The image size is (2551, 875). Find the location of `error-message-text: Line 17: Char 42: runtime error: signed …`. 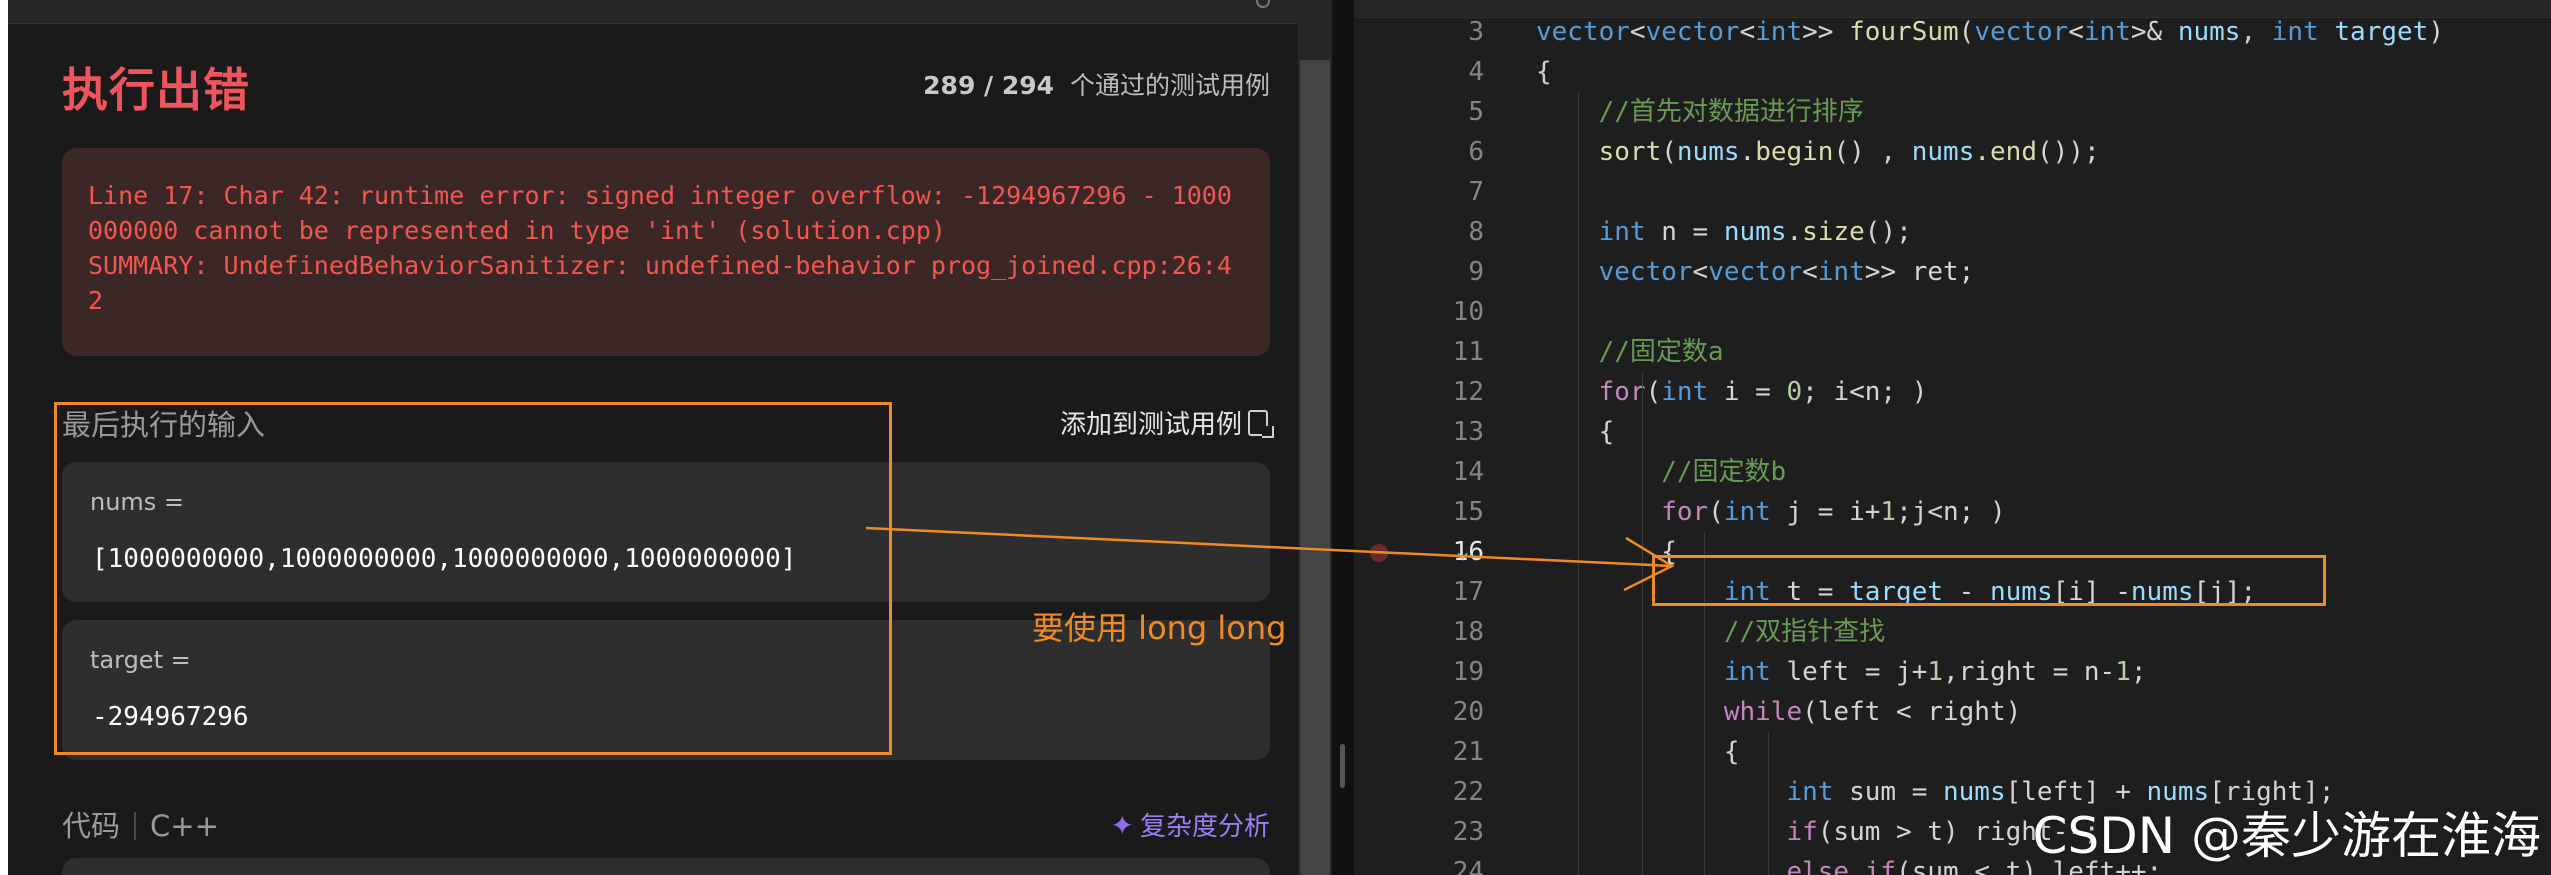

error-message-text: Line 17: Char 42: runtime error: signed … is located at coordinates (660, 248).